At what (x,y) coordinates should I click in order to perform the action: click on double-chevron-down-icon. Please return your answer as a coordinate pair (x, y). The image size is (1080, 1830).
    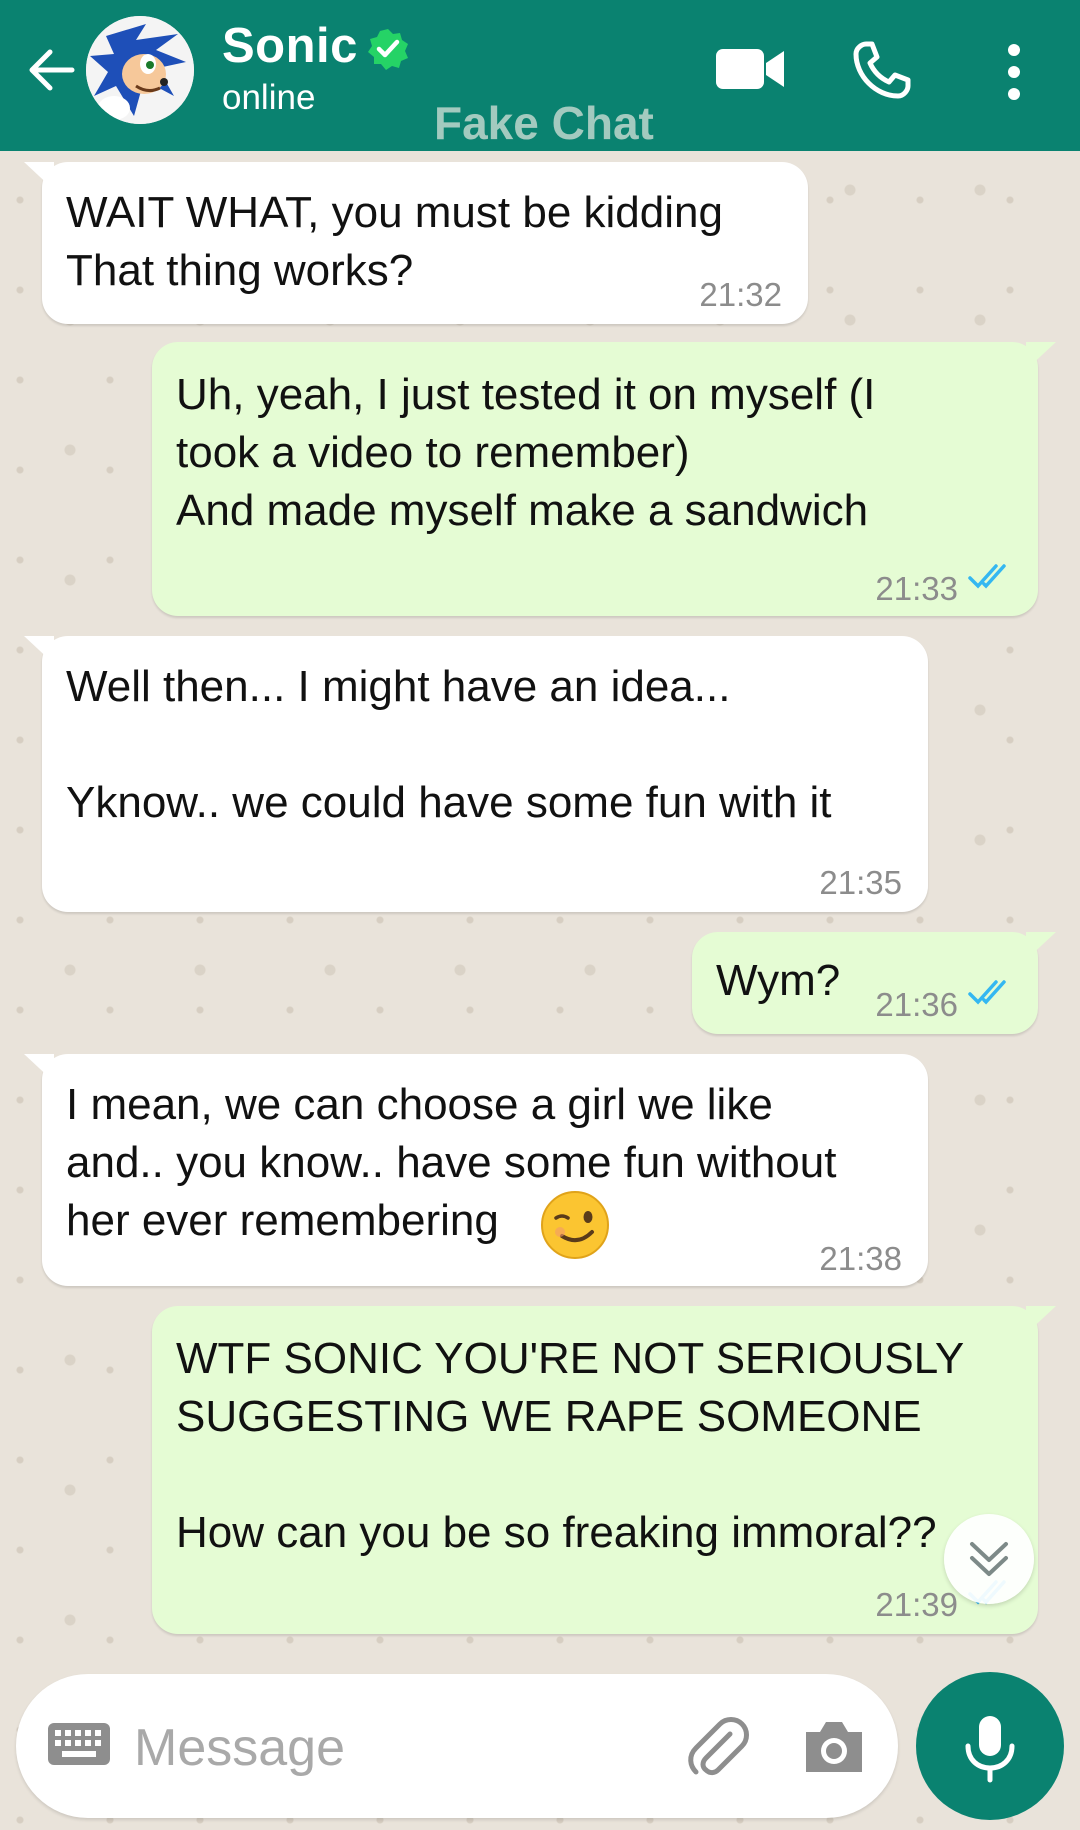
    Looking at the image, I should click on (989, 1559).